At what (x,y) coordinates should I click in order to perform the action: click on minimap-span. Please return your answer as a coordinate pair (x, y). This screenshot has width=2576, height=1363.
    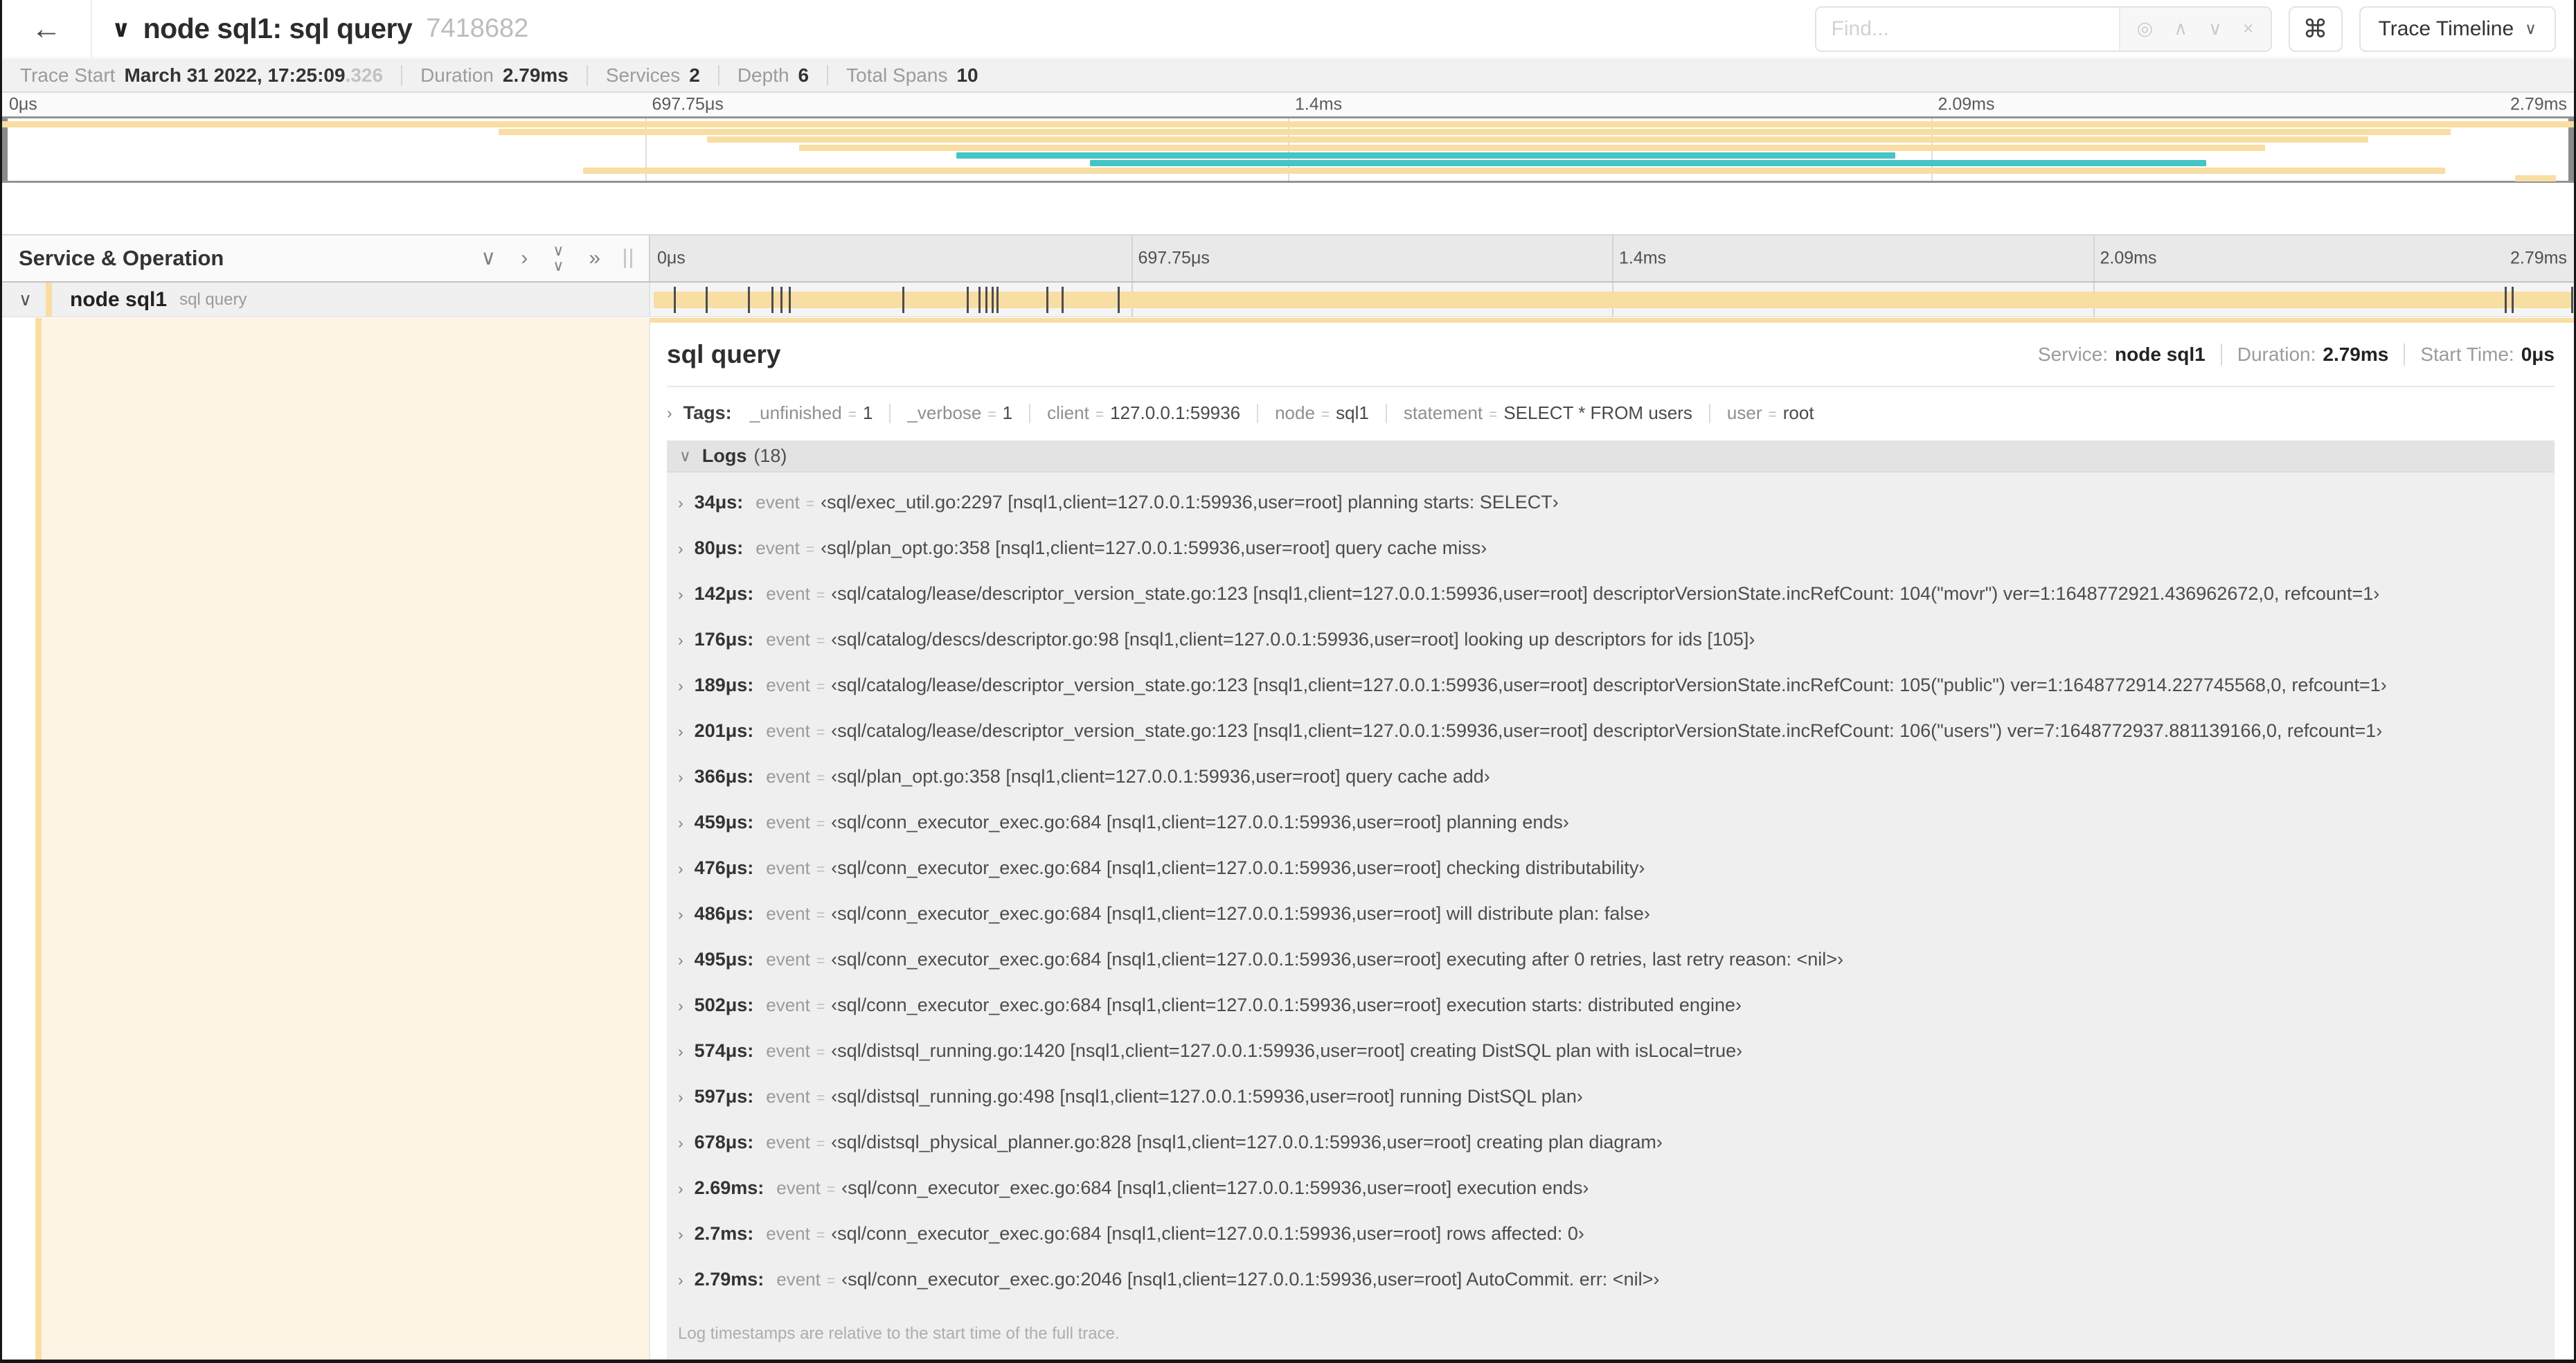
    Looking at the image, I should click on (1648, 163).